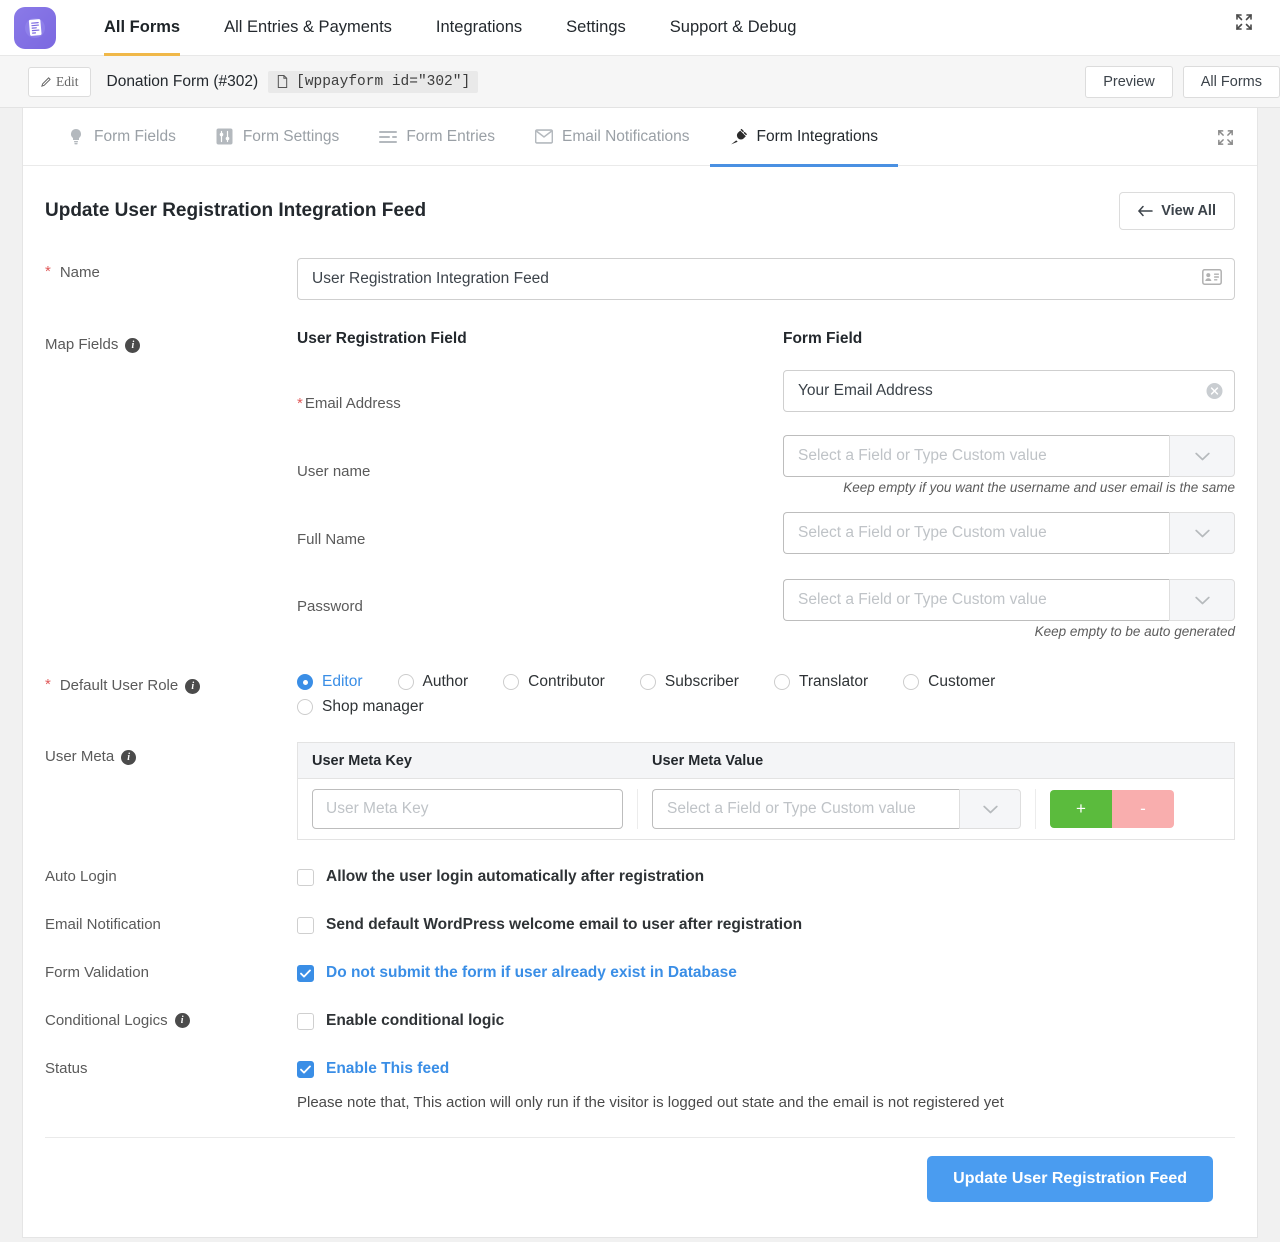  I want to click on view-all-button: View All, so click(1177, 211).